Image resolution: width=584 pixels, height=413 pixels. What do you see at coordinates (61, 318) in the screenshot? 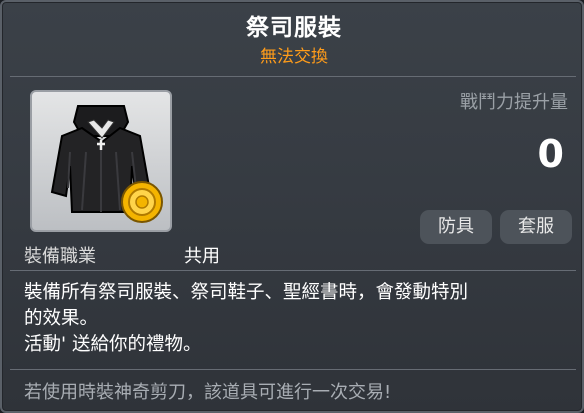
I see `description-line: 的效果。` at bounding box center [61, 318].